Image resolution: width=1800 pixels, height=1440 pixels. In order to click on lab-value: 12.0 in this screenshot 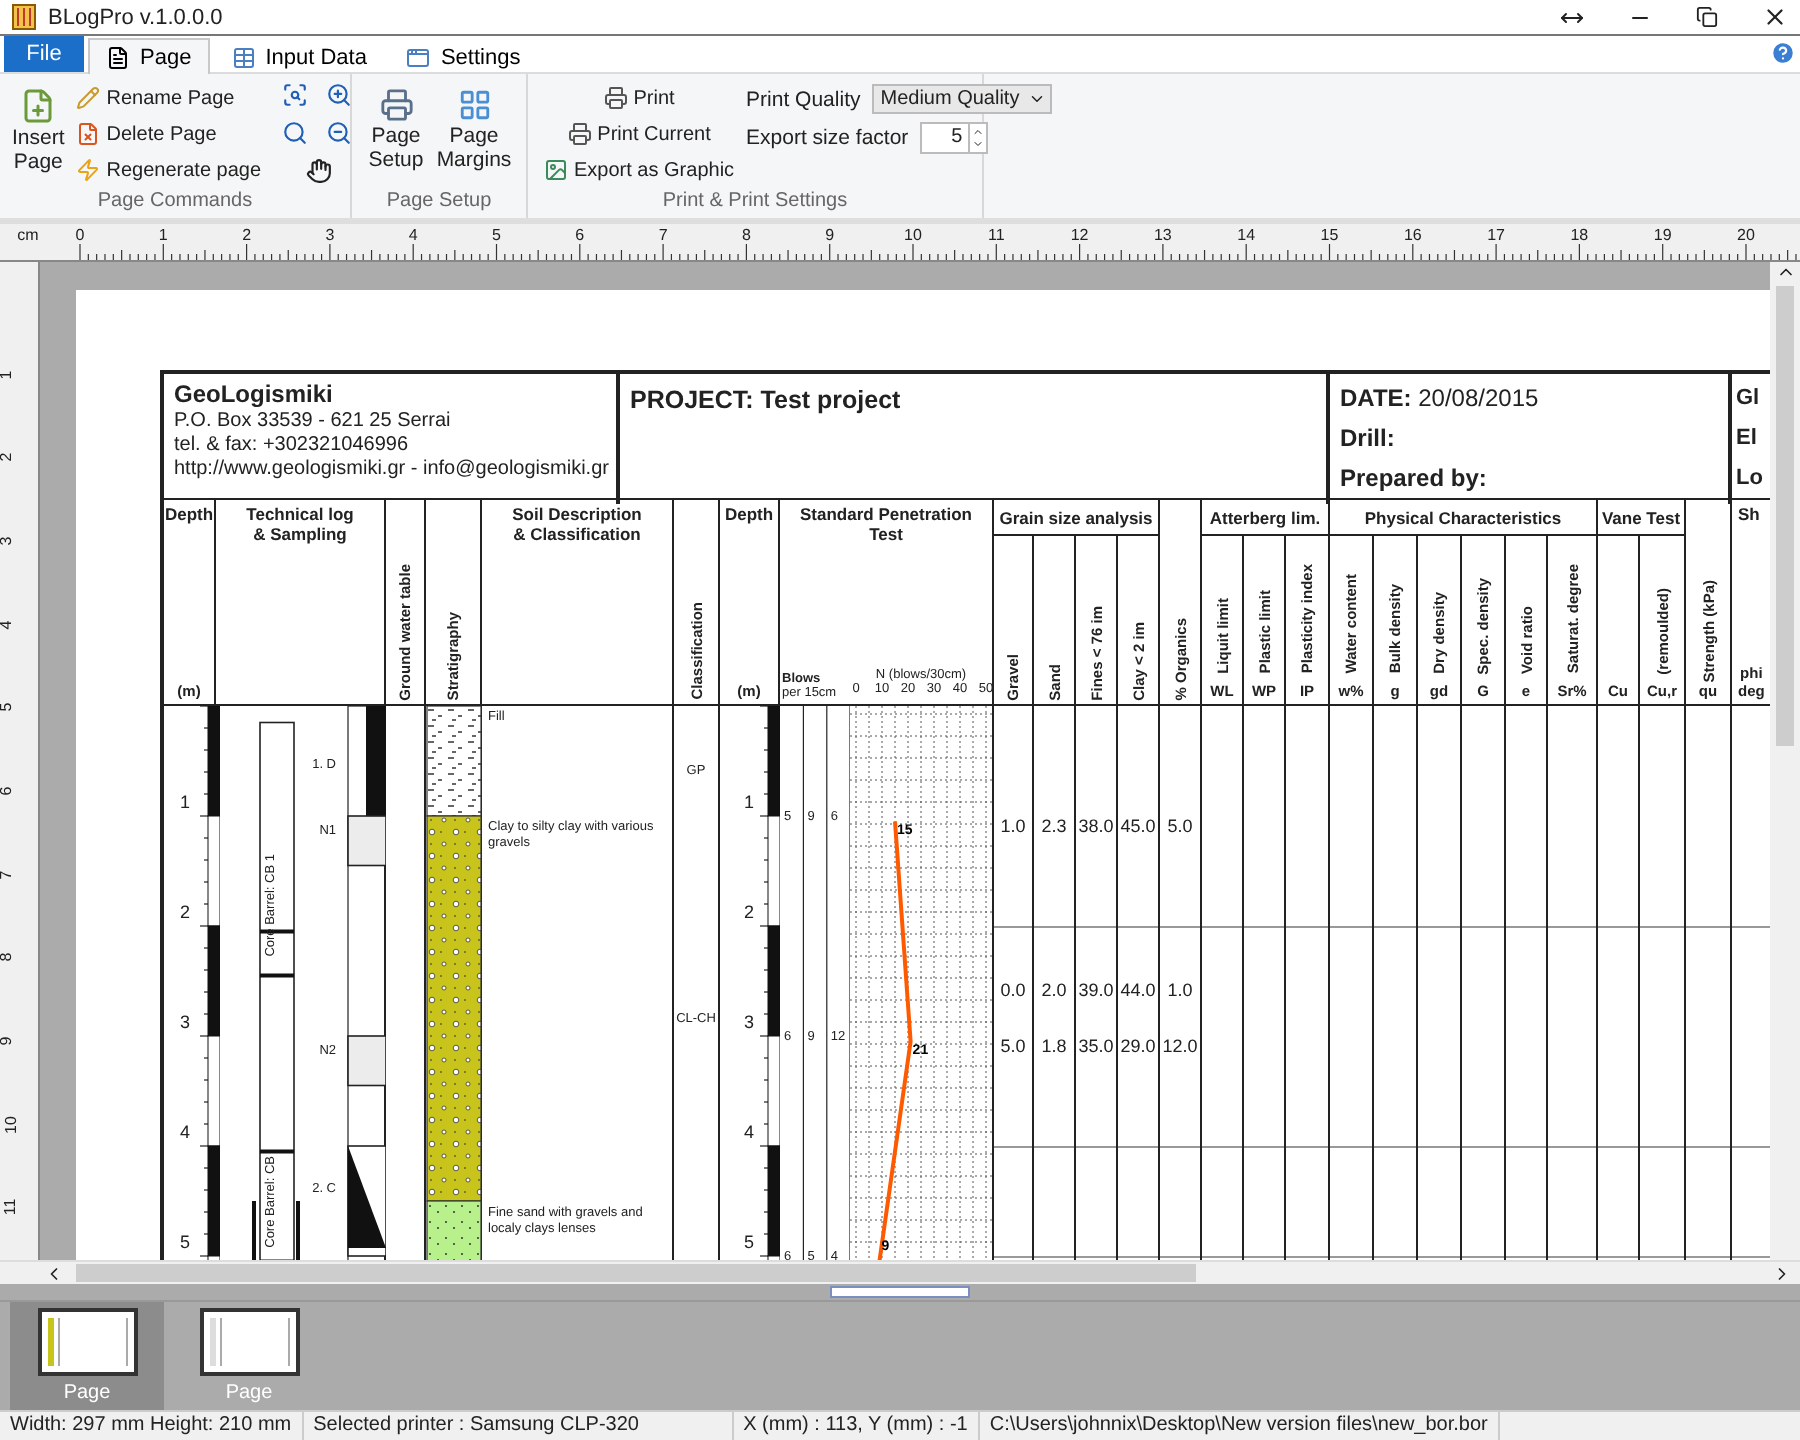, I will do `click(1180, 1046)`.